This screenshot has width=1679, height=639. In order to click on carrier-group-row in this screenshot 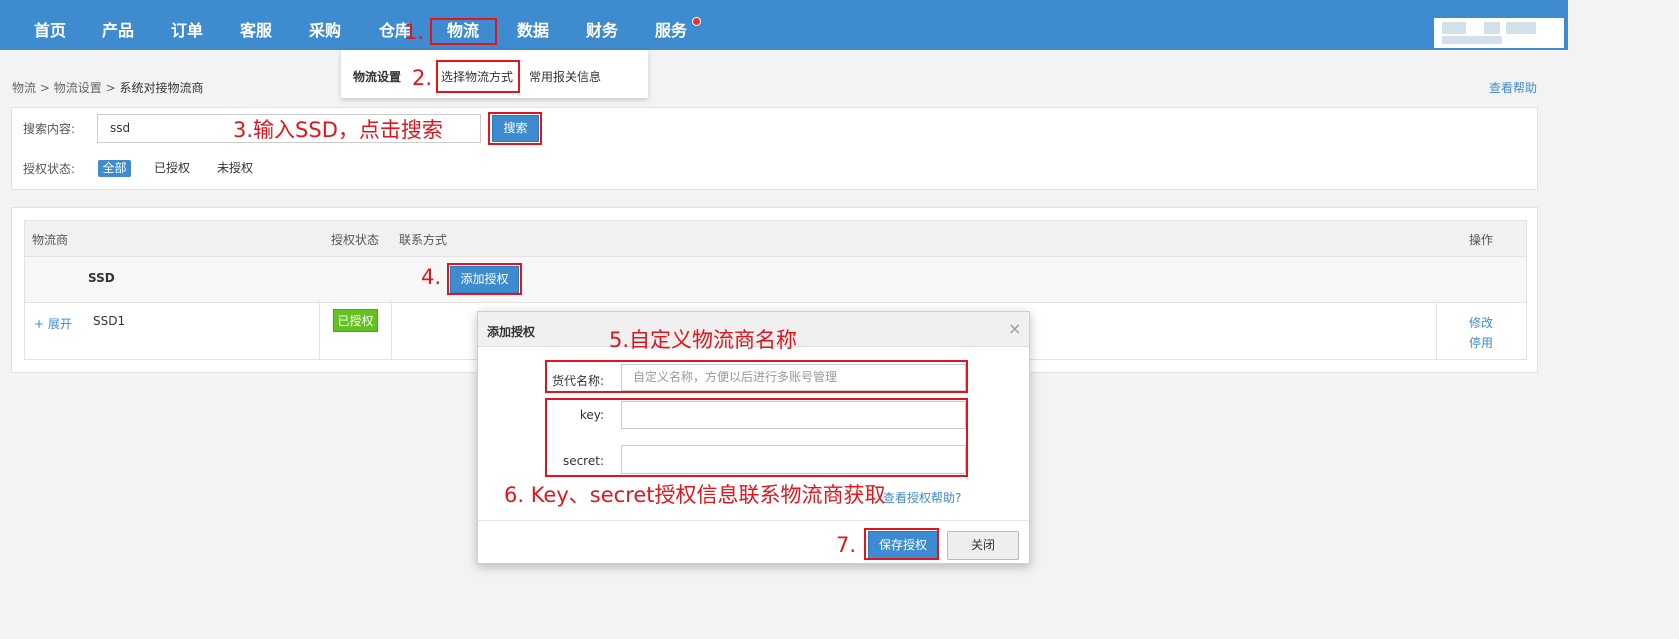, I will do `click(775, 280)`.